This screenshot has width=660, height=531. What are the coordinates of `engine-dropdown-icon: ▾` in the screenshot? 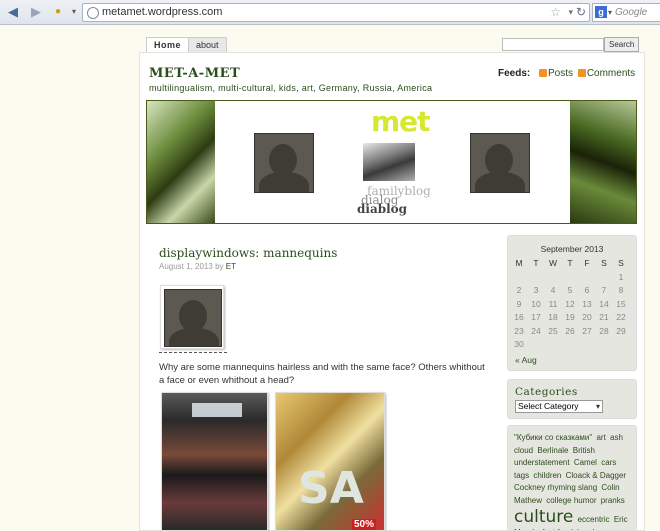 It's located at (610, 12).